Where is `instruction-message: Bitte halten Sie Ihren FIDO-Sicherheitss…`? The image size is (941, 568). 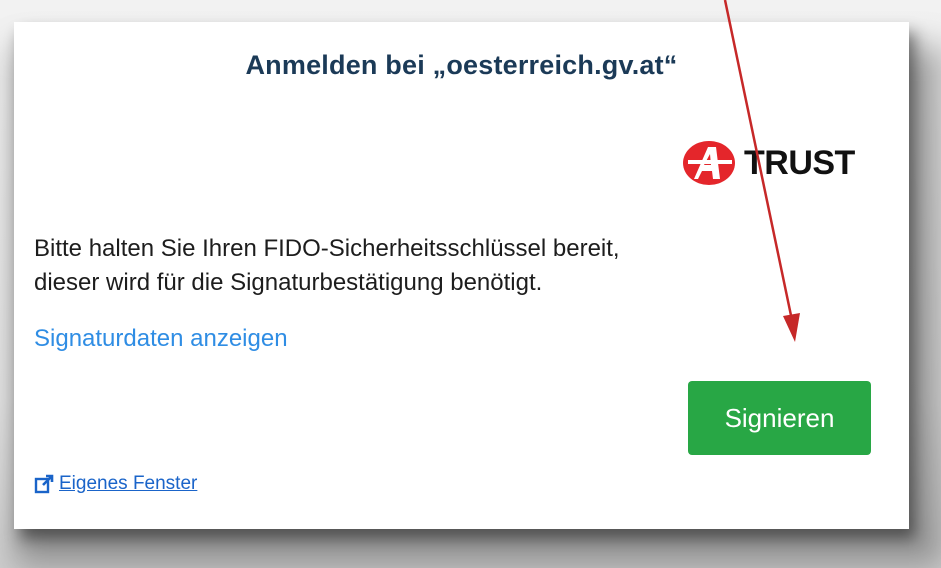
instruction-message: Bitte halten Sie Ihren FIDO-Sicherheitss… is located at coordinates (449, 266).